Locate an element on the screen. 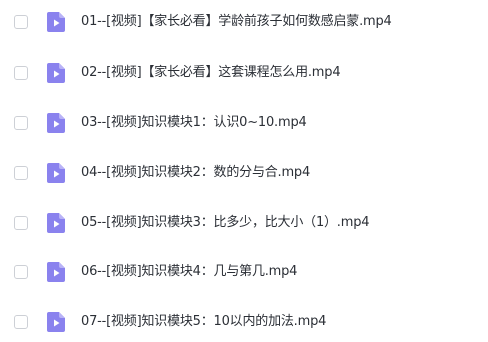  file-name: 03--[视频]知识模块1：认识0~10.mp4 is located at coordinates (194, 123).